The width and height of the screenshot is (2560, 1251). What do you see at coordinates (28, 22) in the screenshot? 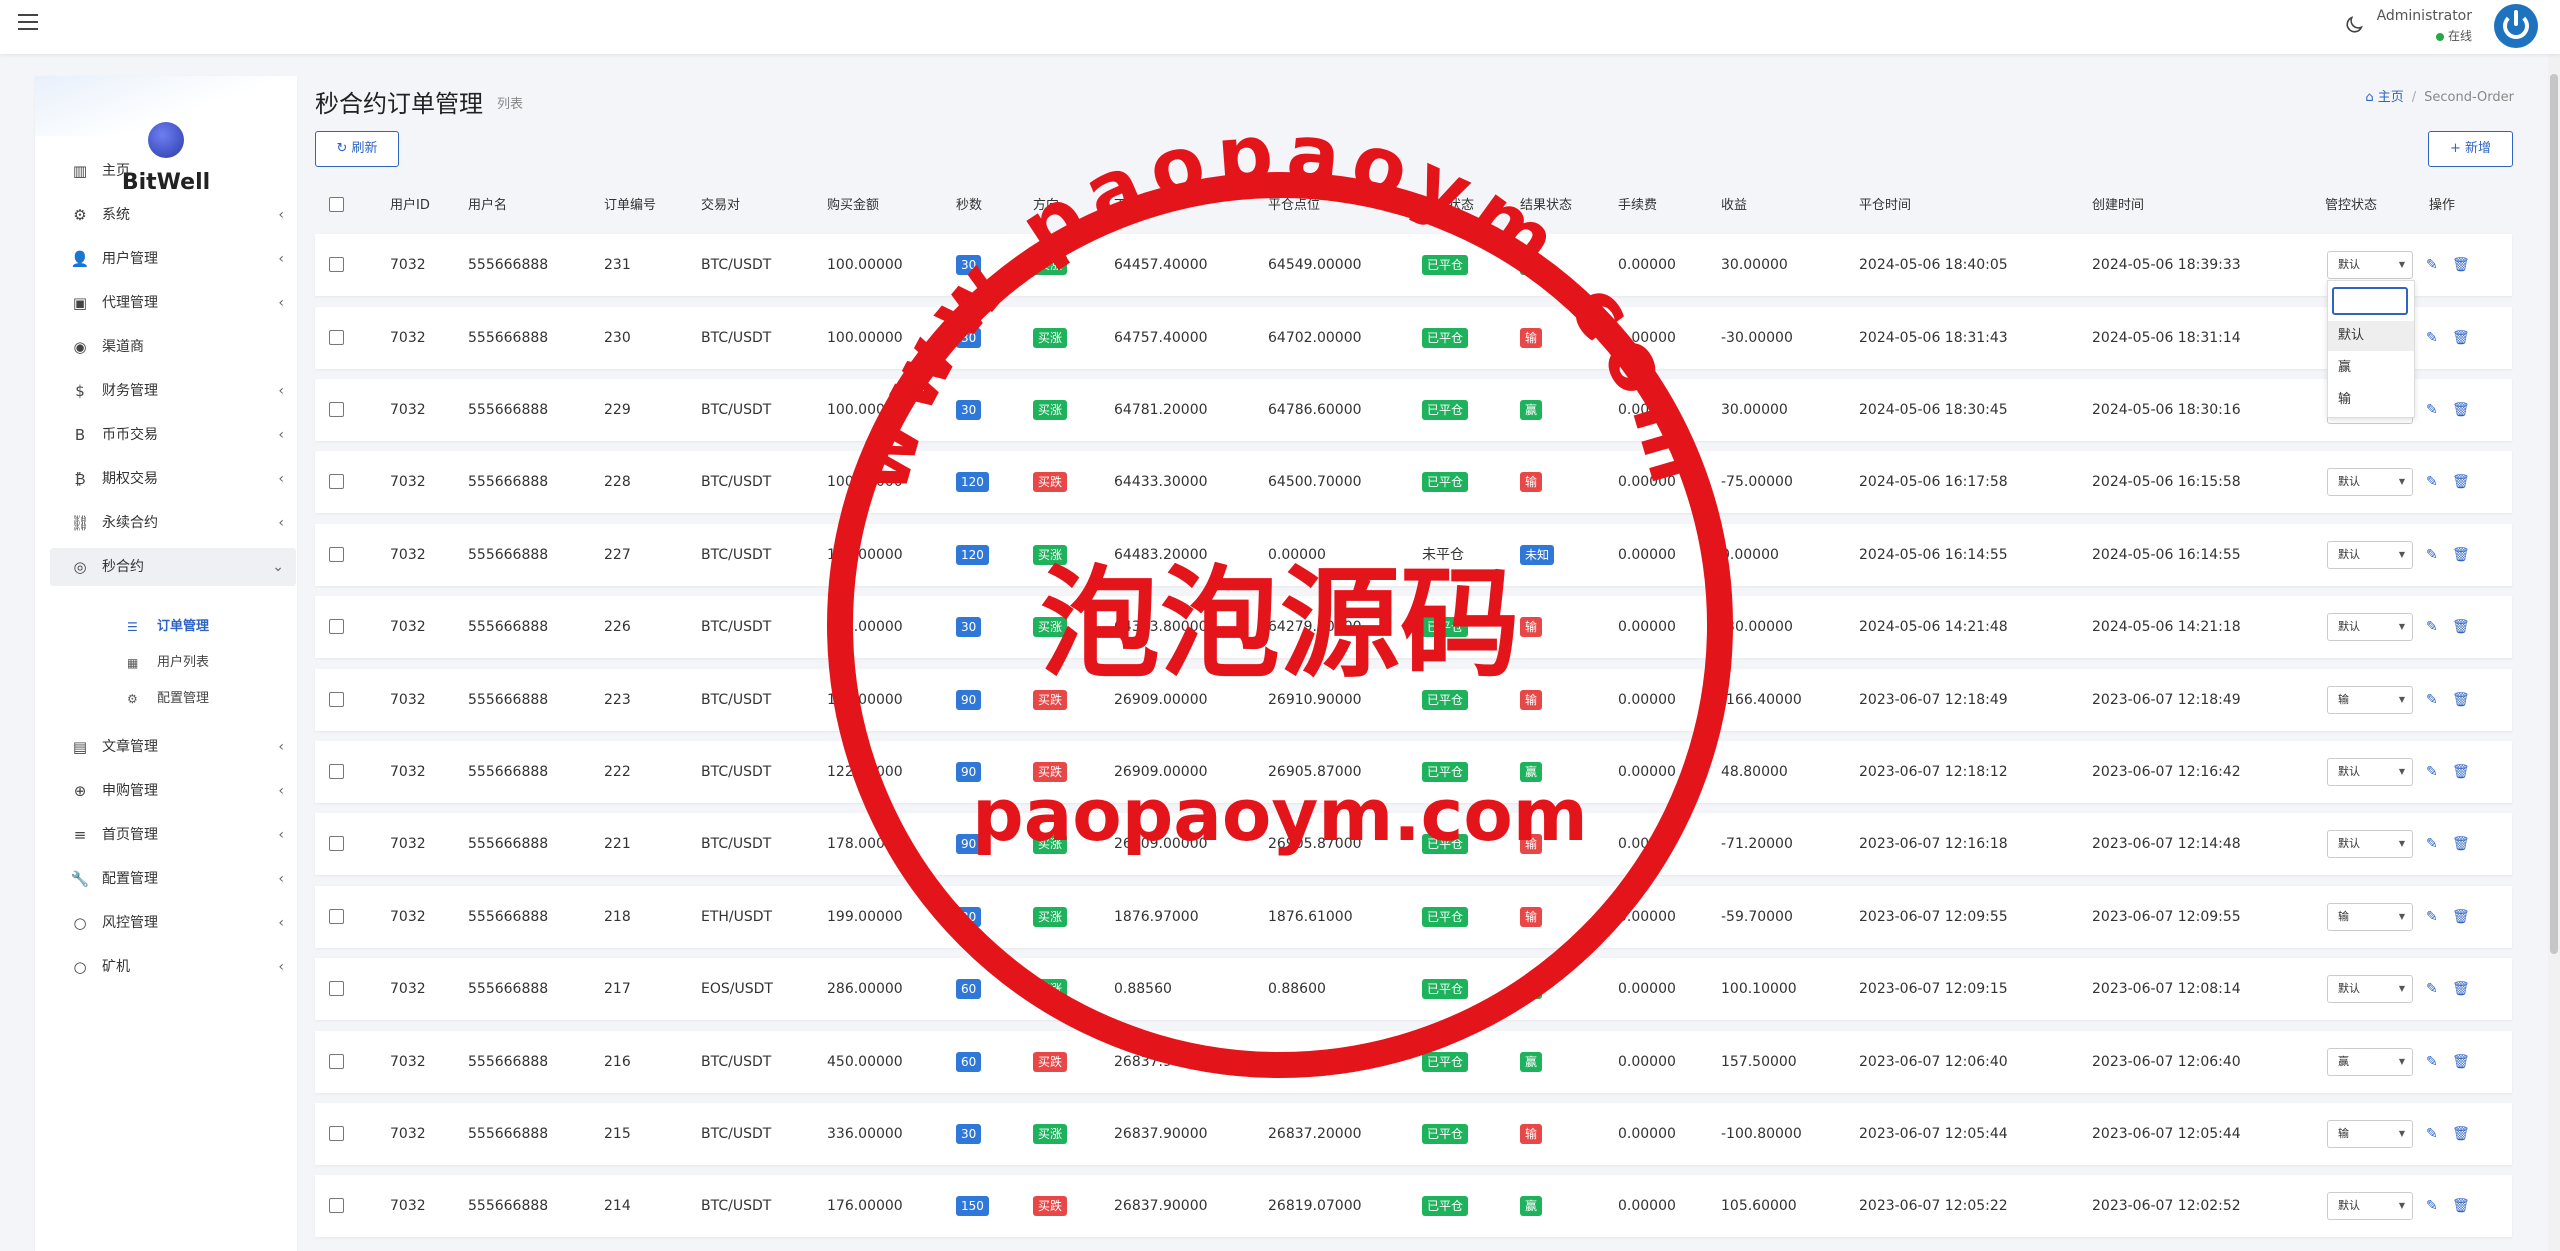
I see `menu-toggle-icon` at bounding box center [28, 22].